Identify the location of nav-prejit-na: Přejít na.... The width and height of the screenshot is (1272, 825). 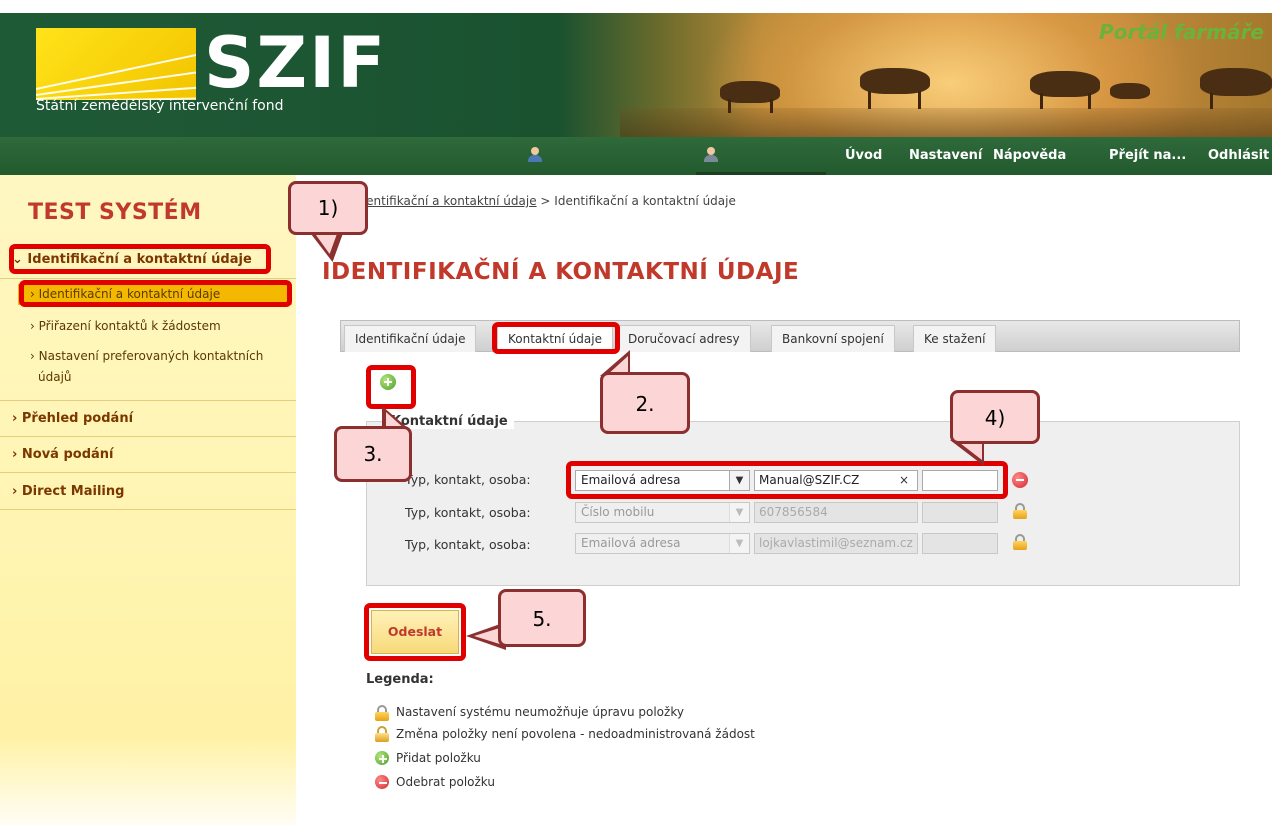
(1147, 155).